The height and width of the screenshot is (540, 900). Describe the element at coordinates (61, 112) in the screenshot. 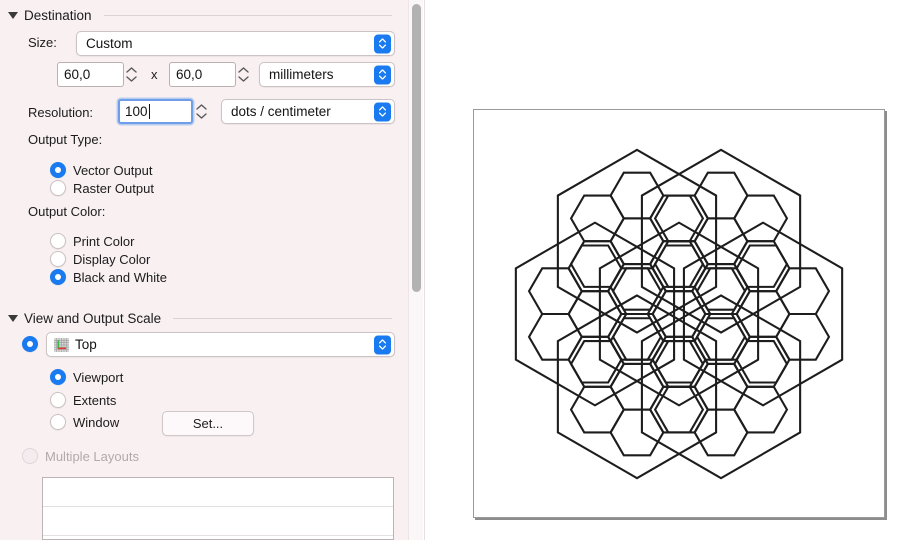

I see `resolution-label: Resolution:` at that location.